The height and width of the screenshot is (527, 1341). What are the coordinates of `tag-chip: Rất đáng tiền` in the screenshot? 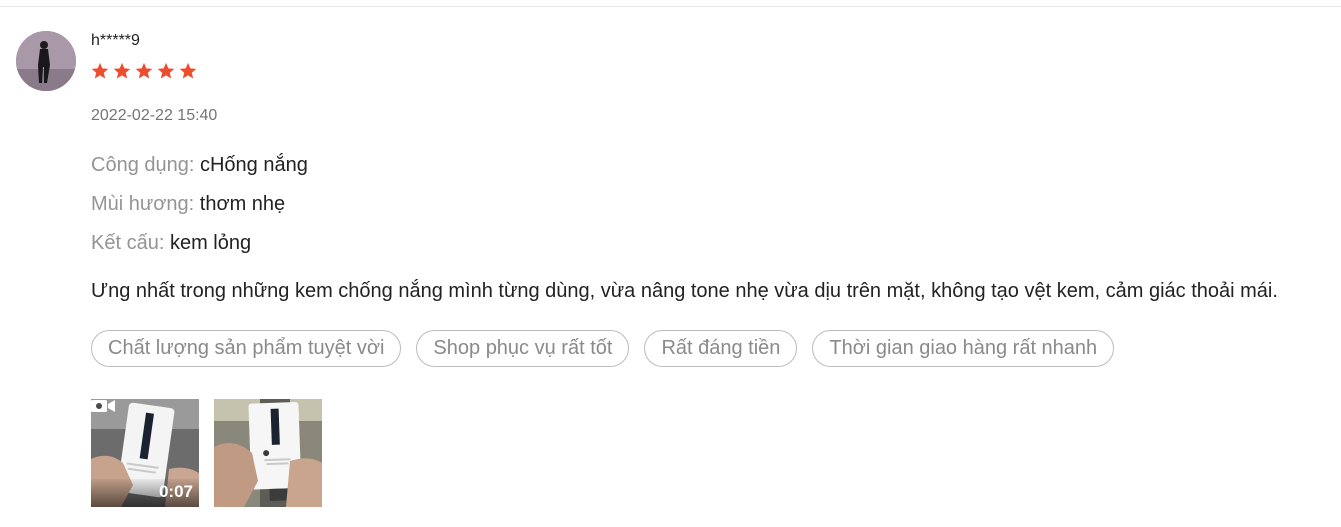 It's located at (721, 348).